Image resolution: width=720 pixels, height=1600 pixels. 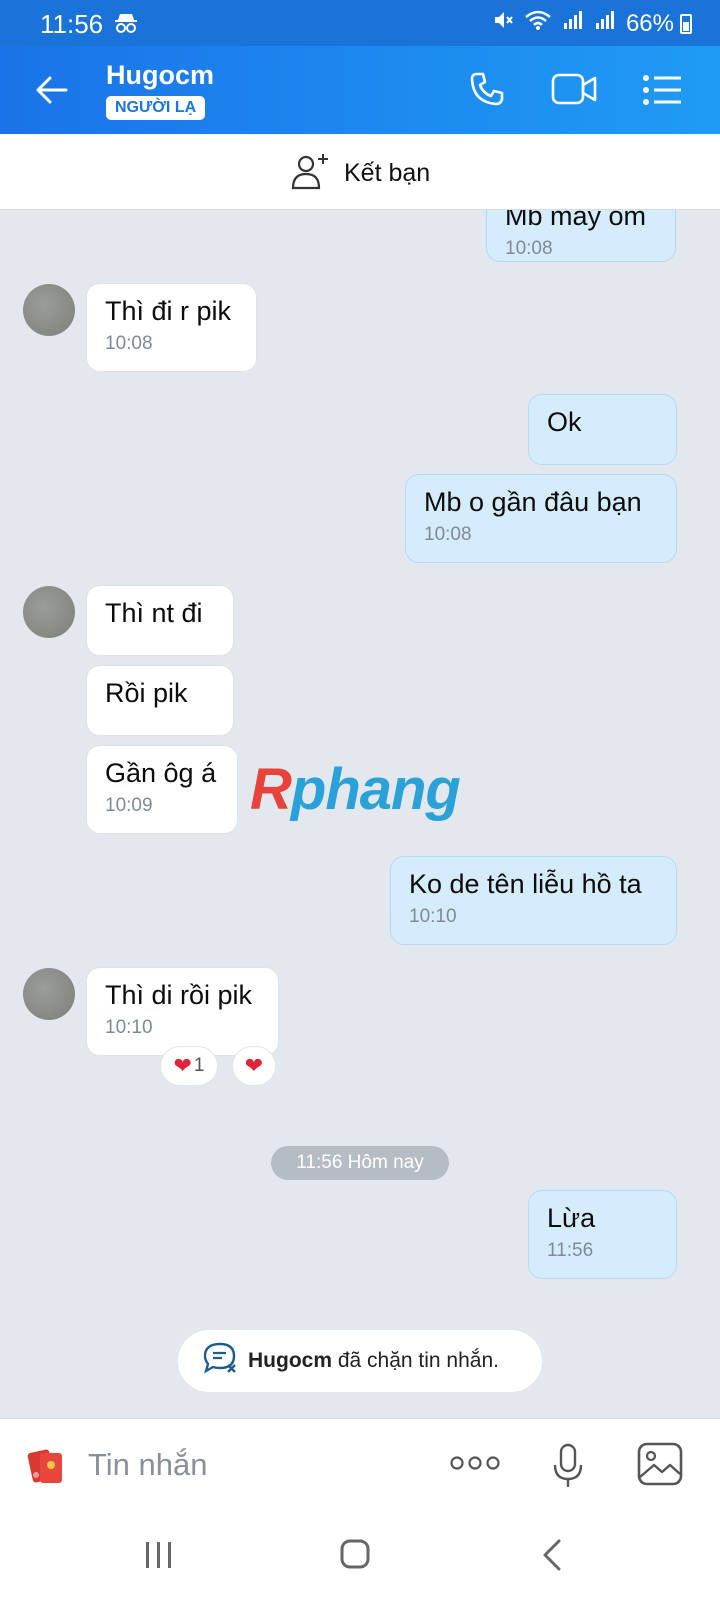 I want to click on signal-icon, so click(x=573, y=23).